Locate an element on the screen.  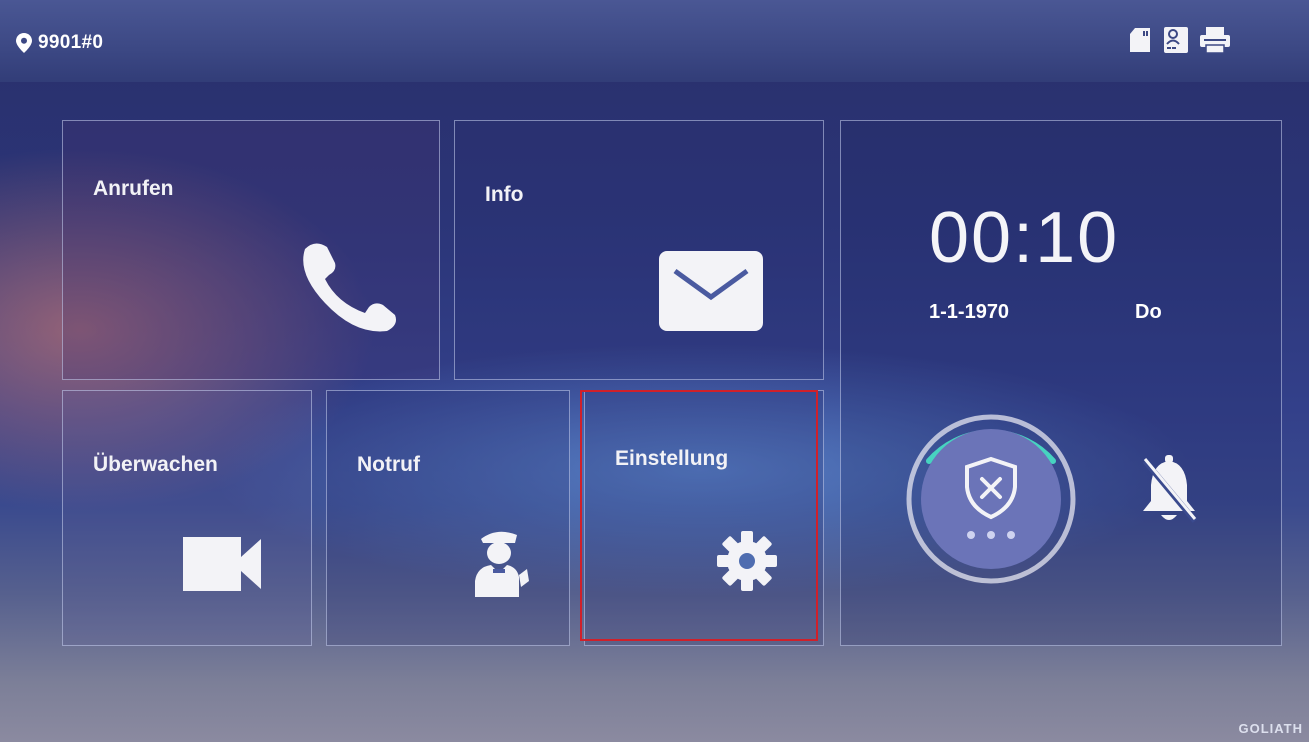
tile-emergency-label: Notruf is located at coordinates (388, 464).